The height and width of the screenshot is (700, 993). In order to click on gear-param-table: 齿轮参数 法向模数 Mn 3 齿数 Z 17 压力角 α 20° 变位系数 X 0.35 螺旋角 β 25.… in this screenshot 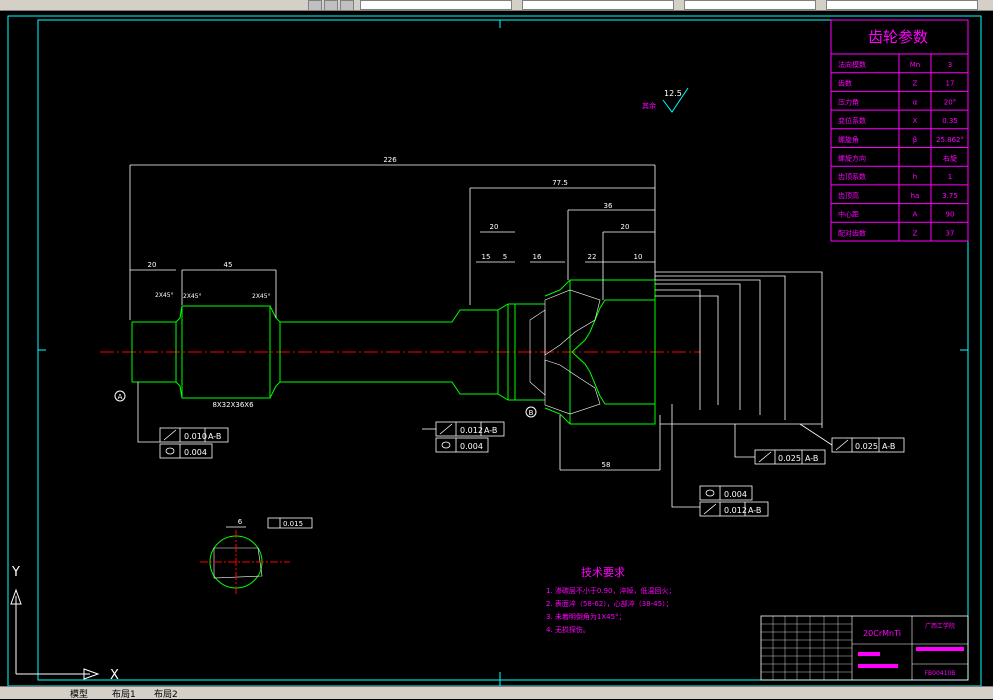, I will do `click(899, 130)`.